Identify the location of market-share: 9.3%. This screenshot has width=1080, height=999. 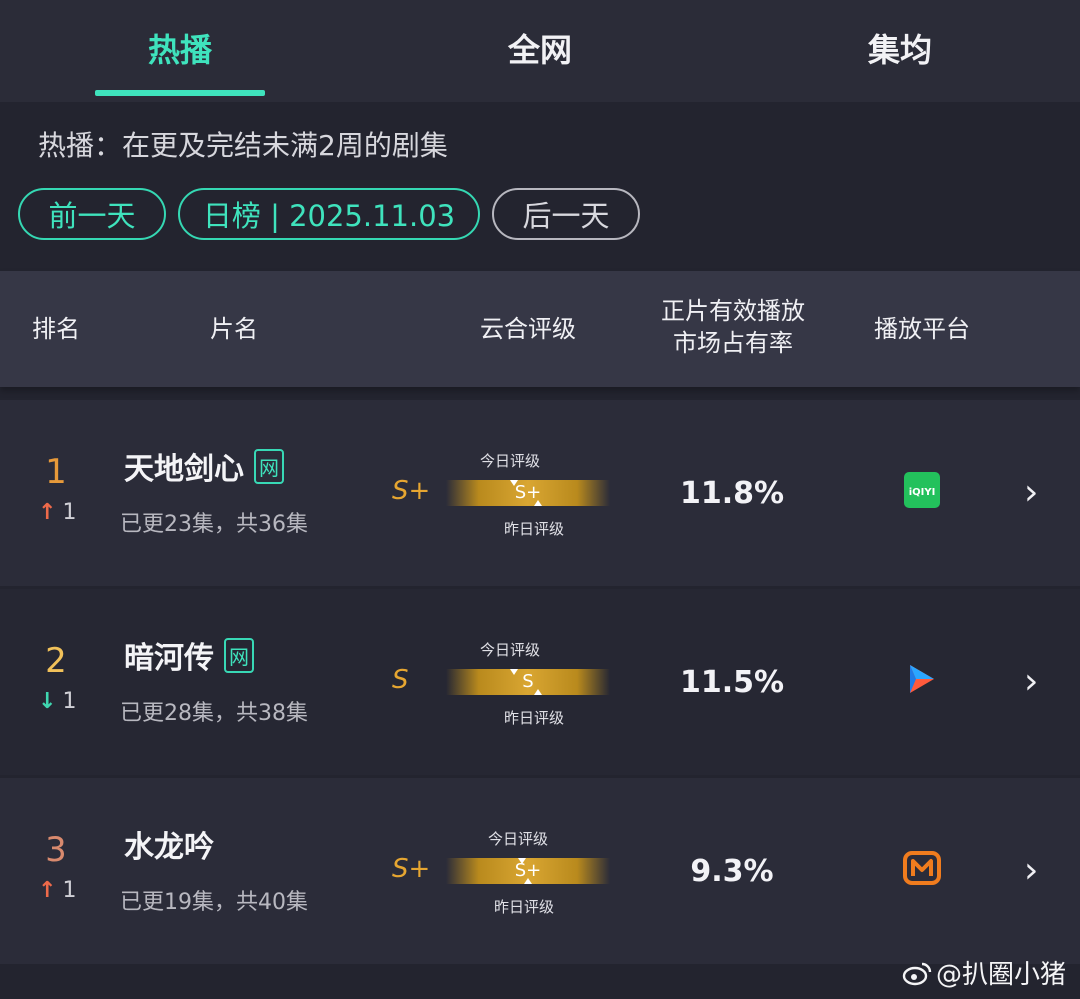
(732, 871).